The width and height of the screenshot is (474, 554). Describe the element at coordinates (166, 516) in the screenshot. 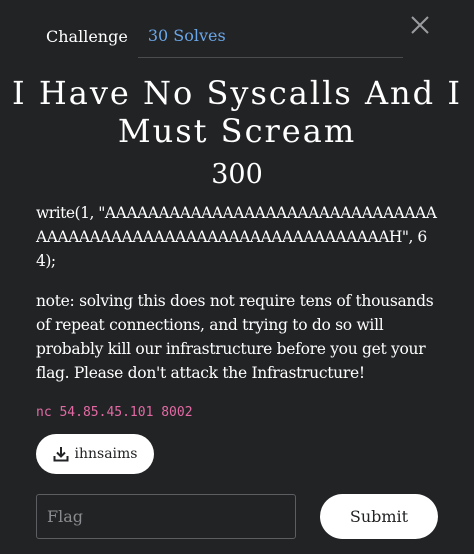

I see `flag-input` at that location.